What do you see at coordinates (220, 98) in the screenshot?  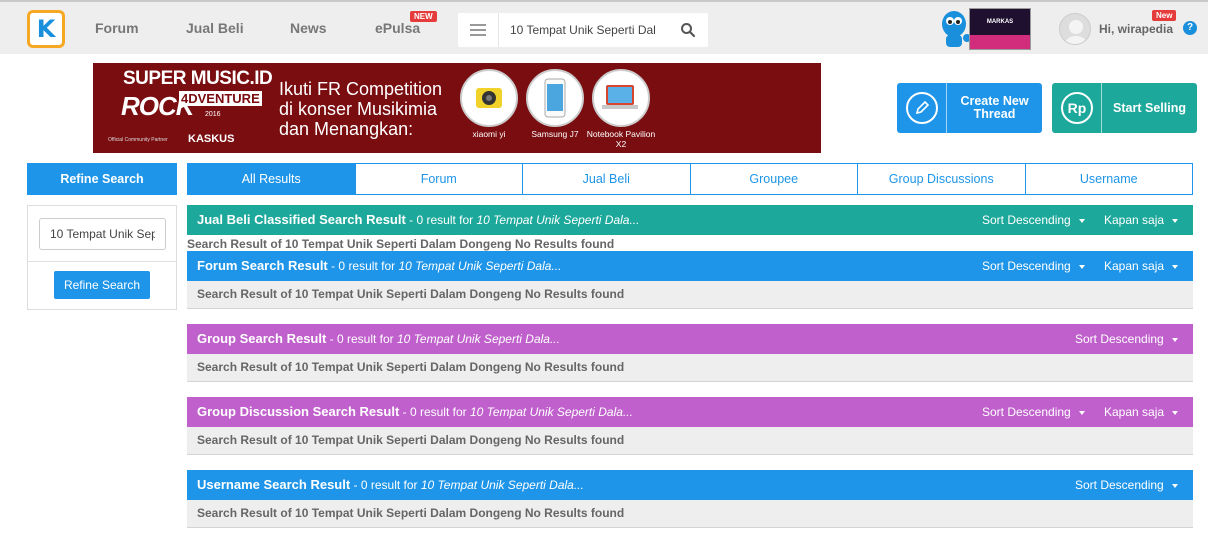 I see `banner-adventure: 4DVENTURE` at bounding box center [220, 98].